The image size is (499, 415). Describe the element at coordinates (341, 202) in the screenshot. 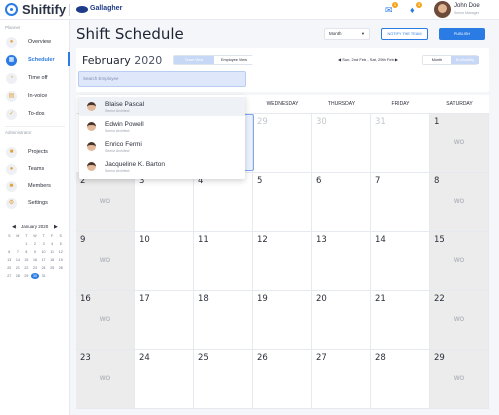

I see `calendar-day-cell: 6` at that location.